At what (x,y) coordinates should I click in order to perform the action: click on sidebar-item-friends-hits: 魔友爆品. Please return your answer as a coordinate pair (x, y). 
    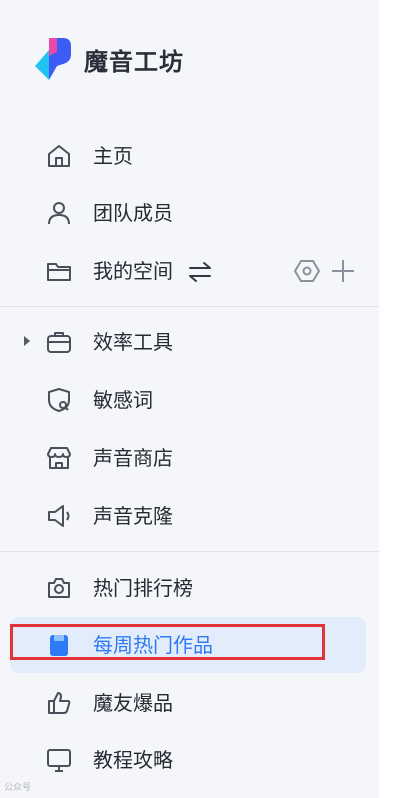
    Looking at the image, I should click on (188, 703).